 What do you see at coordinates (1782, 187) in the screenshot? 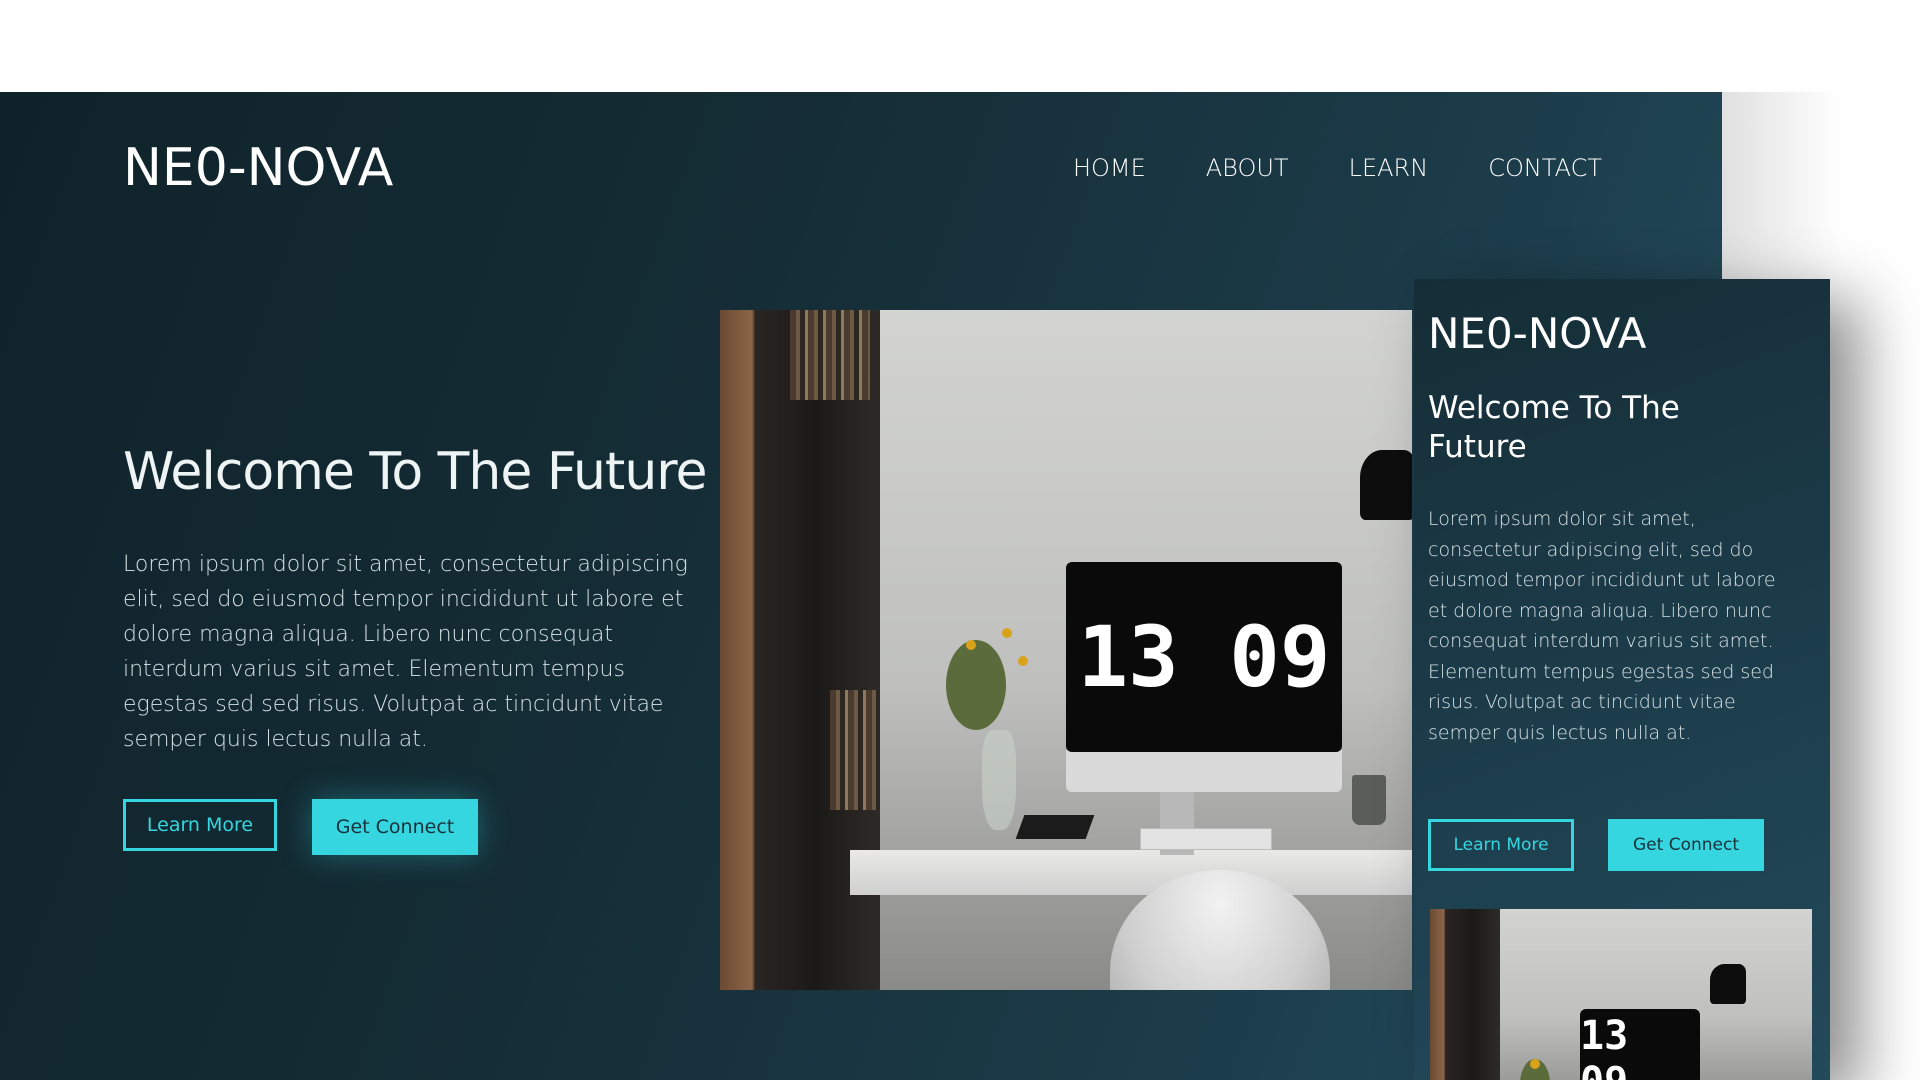
I see `desktop-edge-shadow` at bounding box center [1782, 187].